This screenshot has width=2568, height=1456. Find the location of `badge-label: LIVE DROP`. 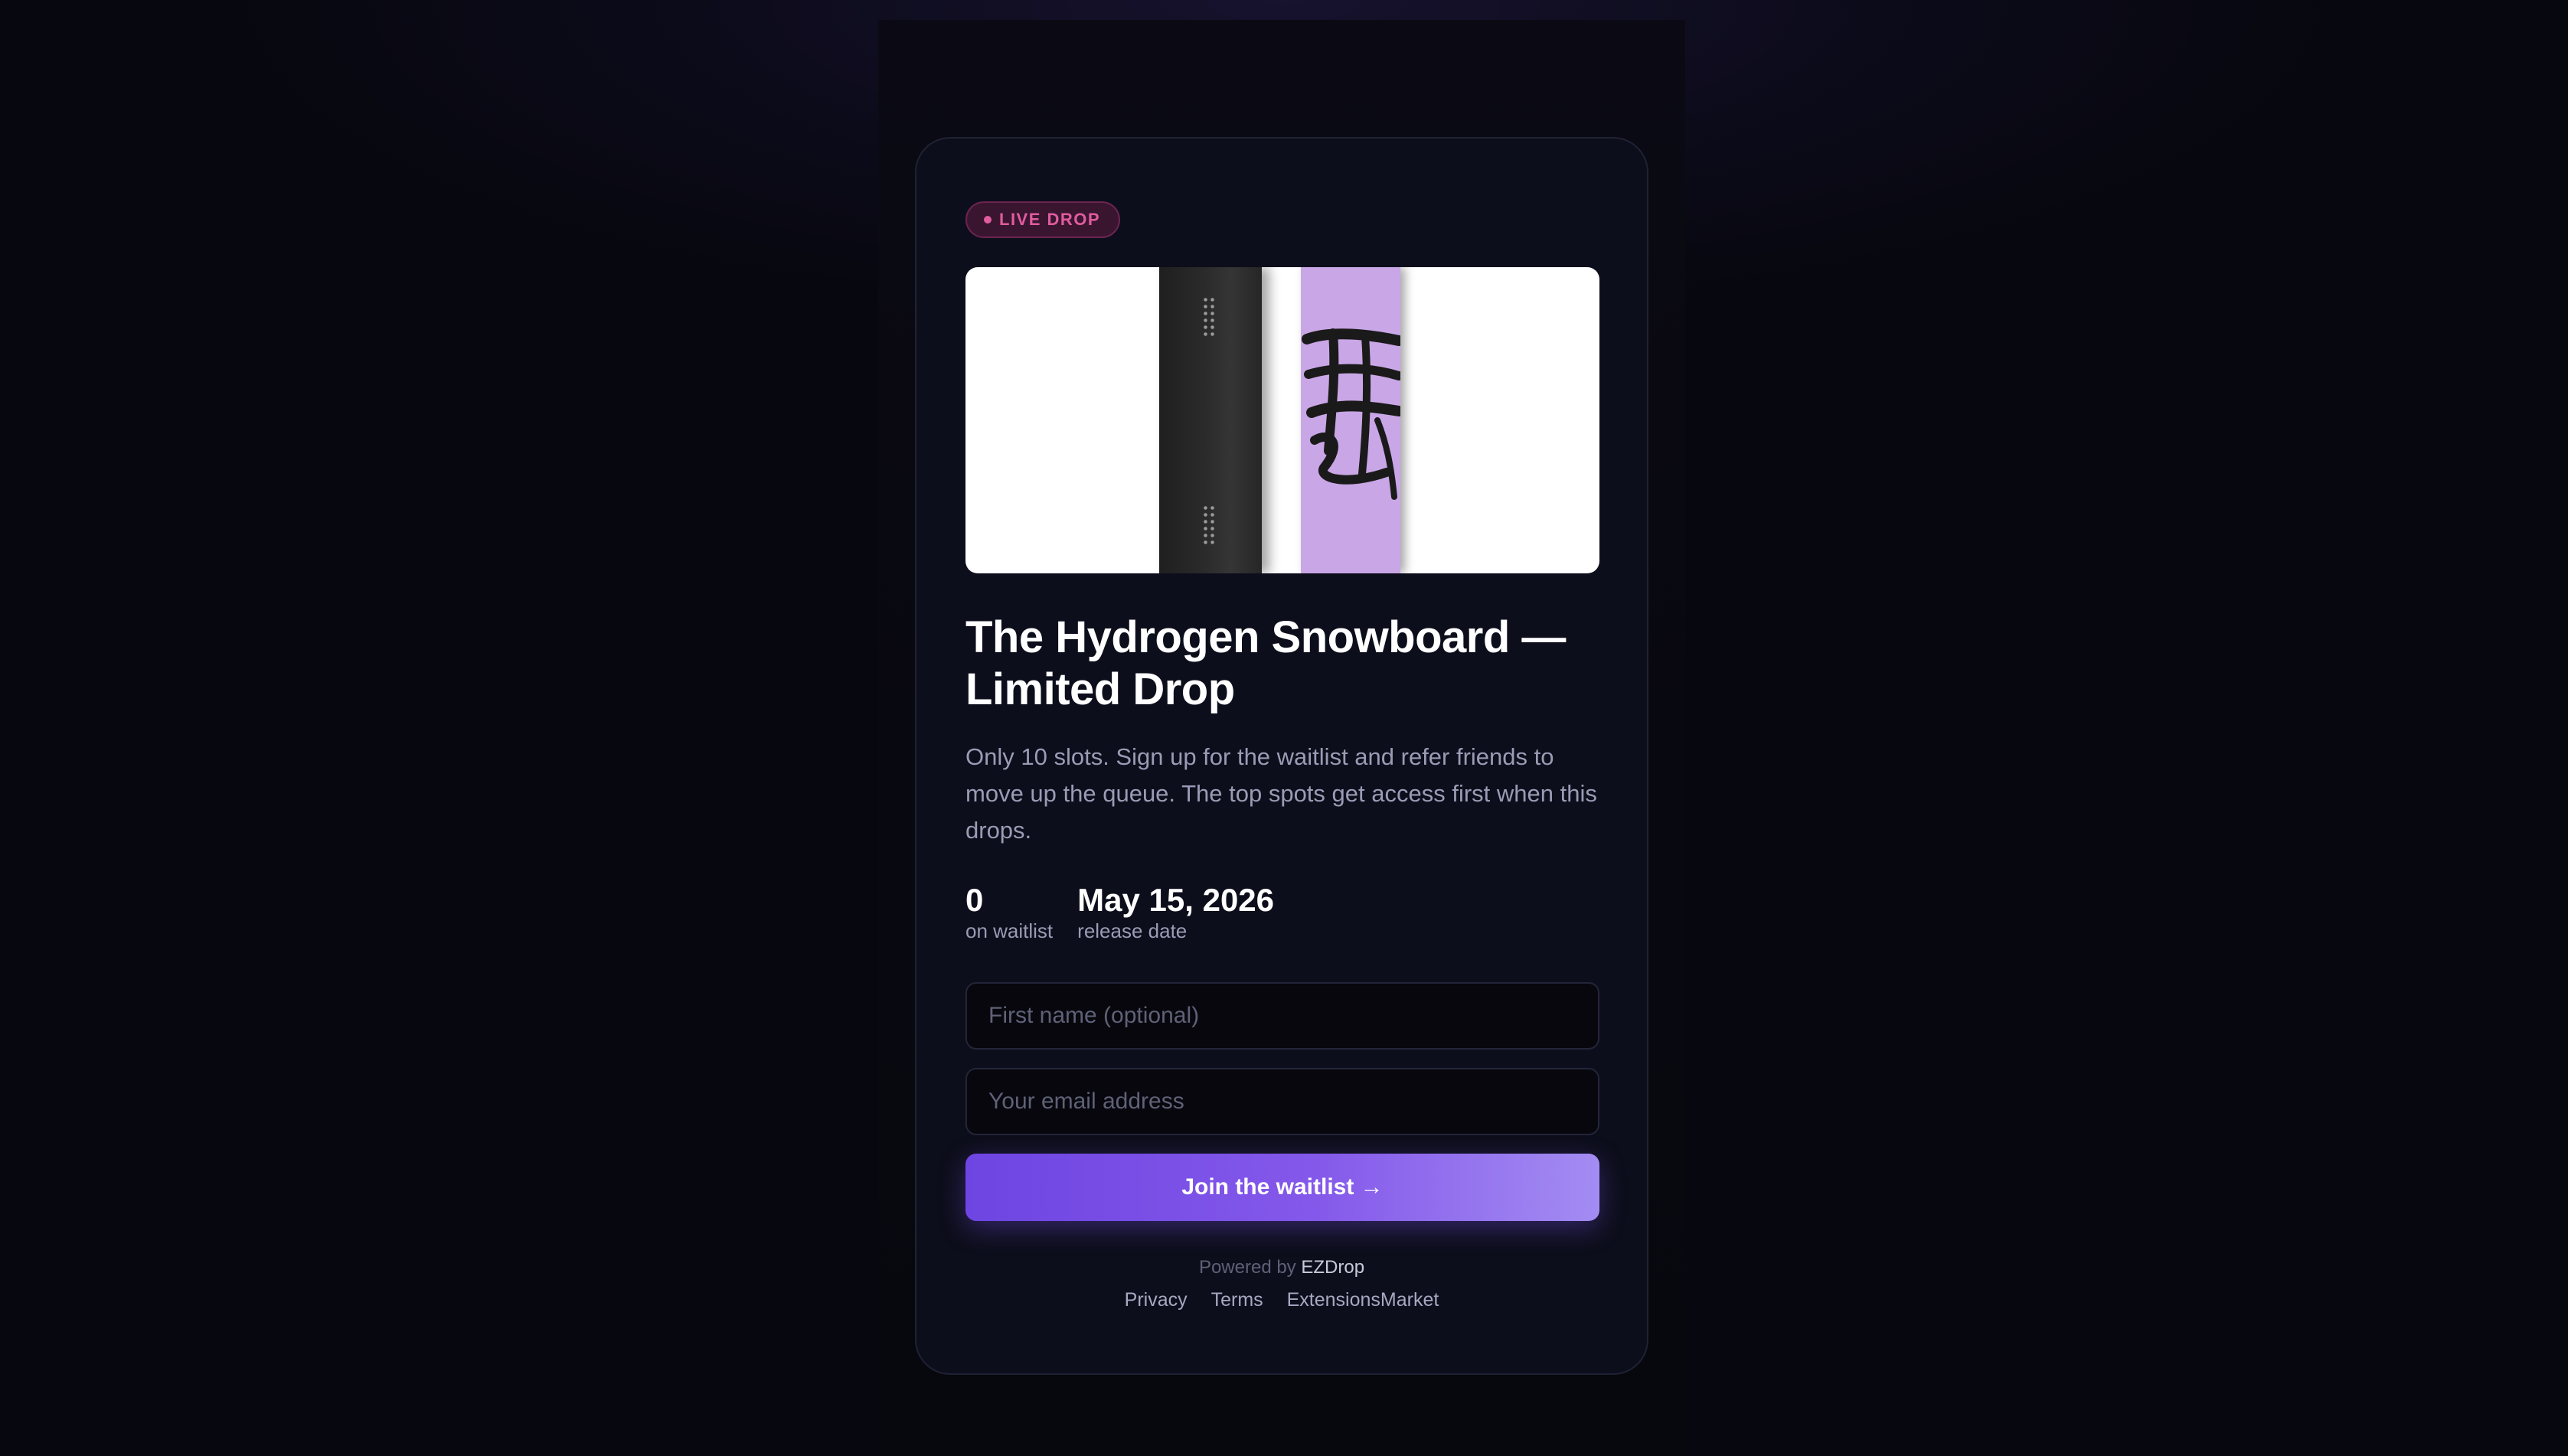

badge-label: LIVE DROP is located at coordinates (1050, 220).